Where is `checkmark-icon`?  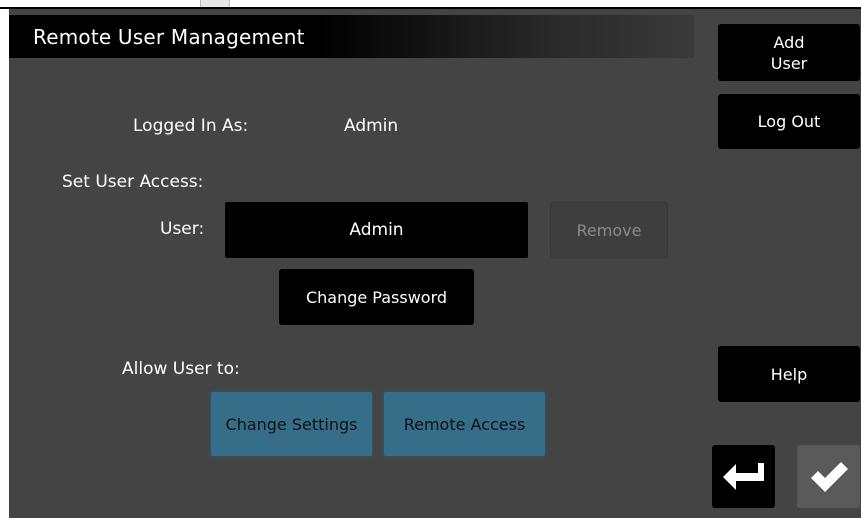
checkmark-icon is located at coordinates (829, 476).